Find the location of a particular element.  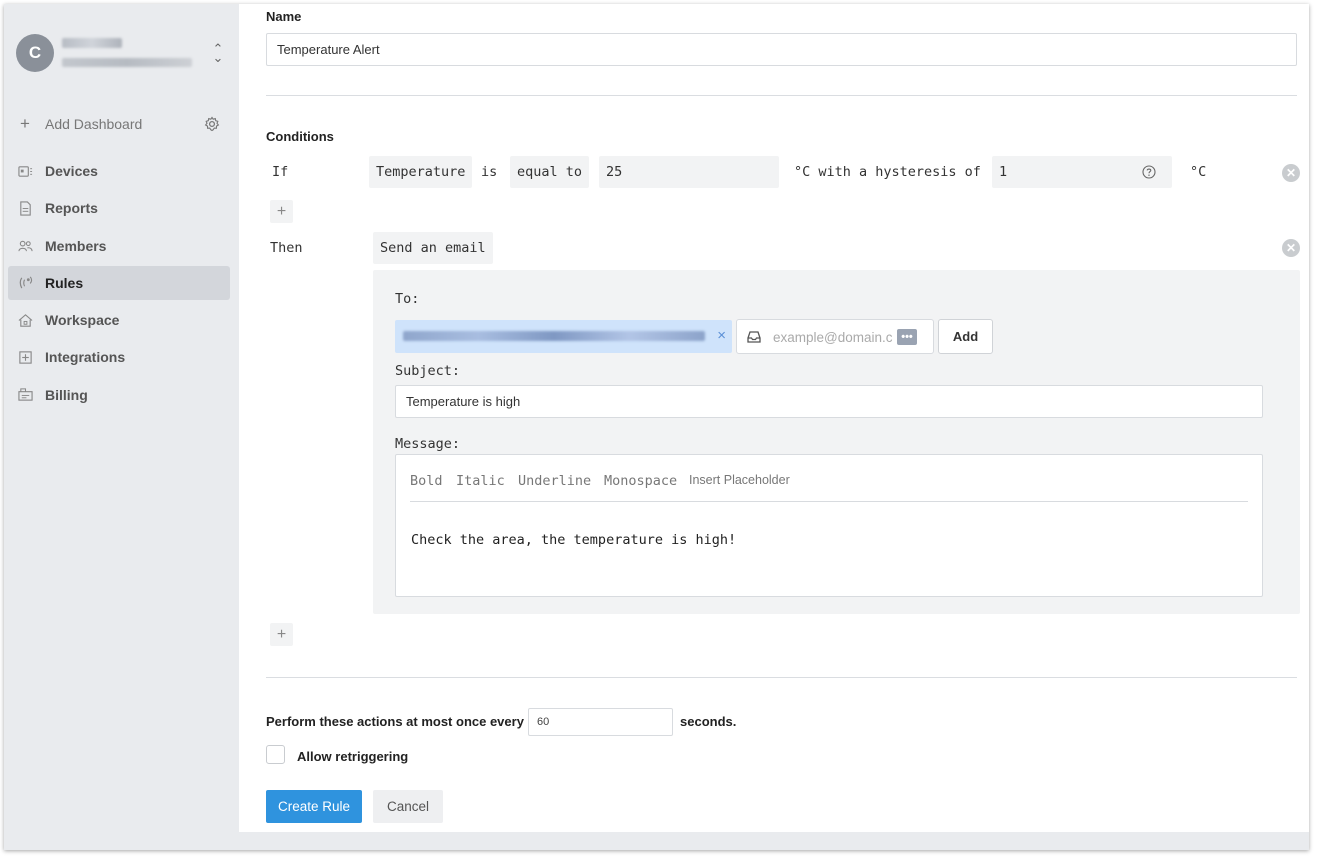

recipient-email-redacted is located at coordinates (554, 336).